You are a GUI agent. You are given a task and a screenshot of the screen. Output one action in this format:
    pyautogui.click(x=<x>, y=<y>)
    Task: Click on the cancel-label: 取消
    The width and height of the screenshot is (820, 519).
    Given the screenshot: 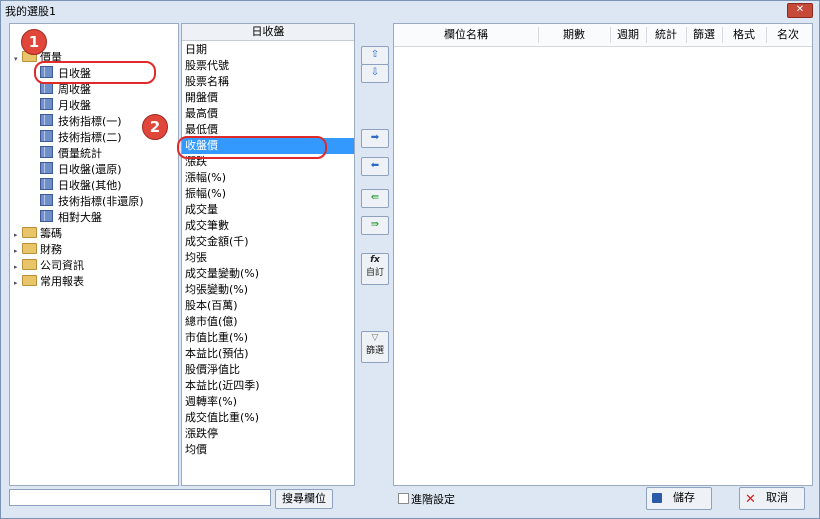 What is the action you would take?
    pyautogui.click(x=777, y=497)
    